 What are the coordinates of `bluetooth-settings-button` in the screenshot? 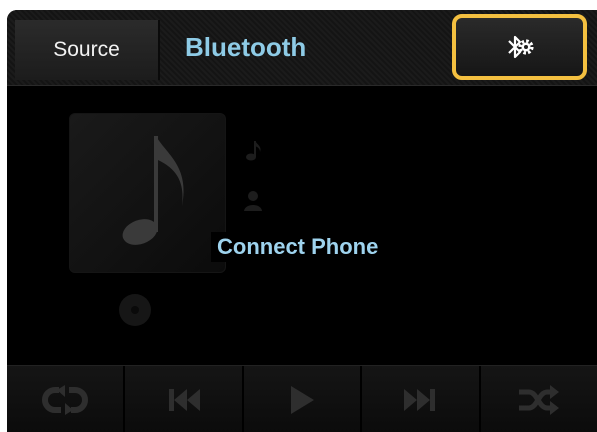 It's located at (519, 47).